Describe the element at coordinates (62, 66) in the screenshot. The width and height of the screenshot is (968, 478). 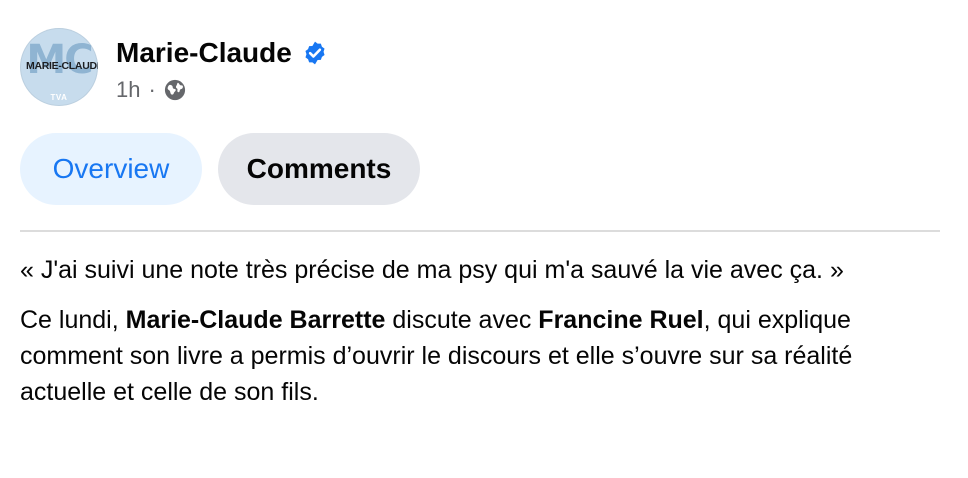
I see `avatar-name: MARIE-CLAUDE` at that location.